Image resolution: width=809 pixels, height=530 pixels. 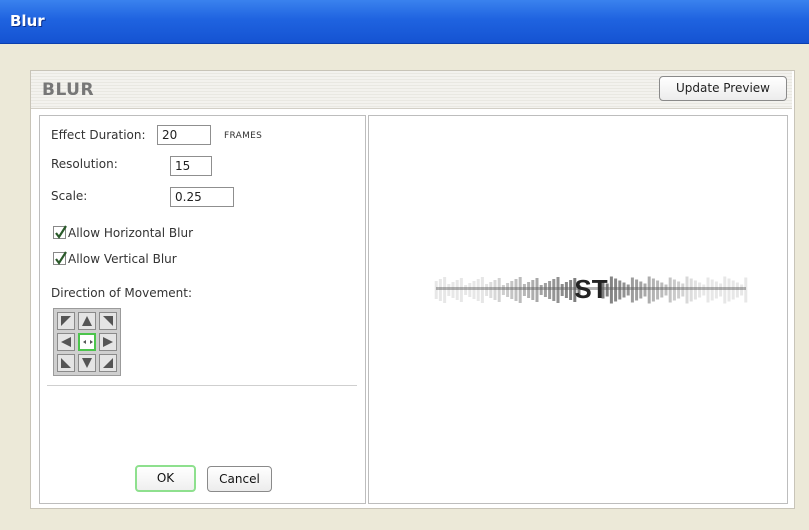 I want to click on effect-duration-label: Effect Duration:, so click(x=98, y=135).